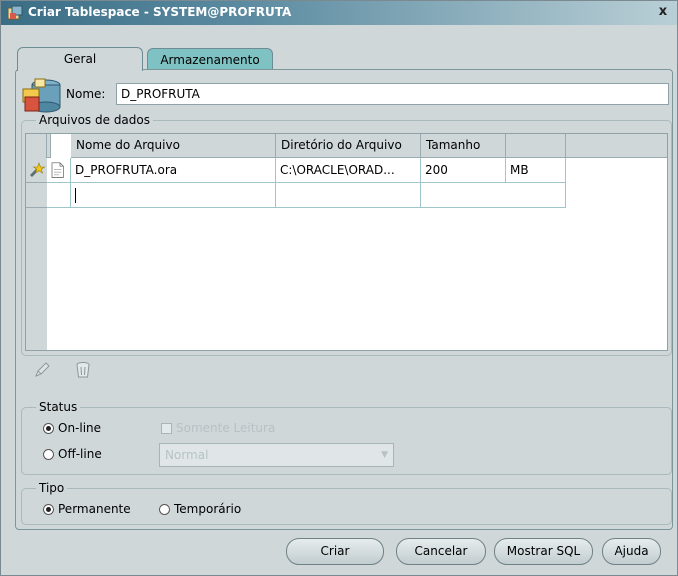 The height and width of the screenshot is (576, 678). I want to click on offline-mode-value: Normal, so click(187, 455).